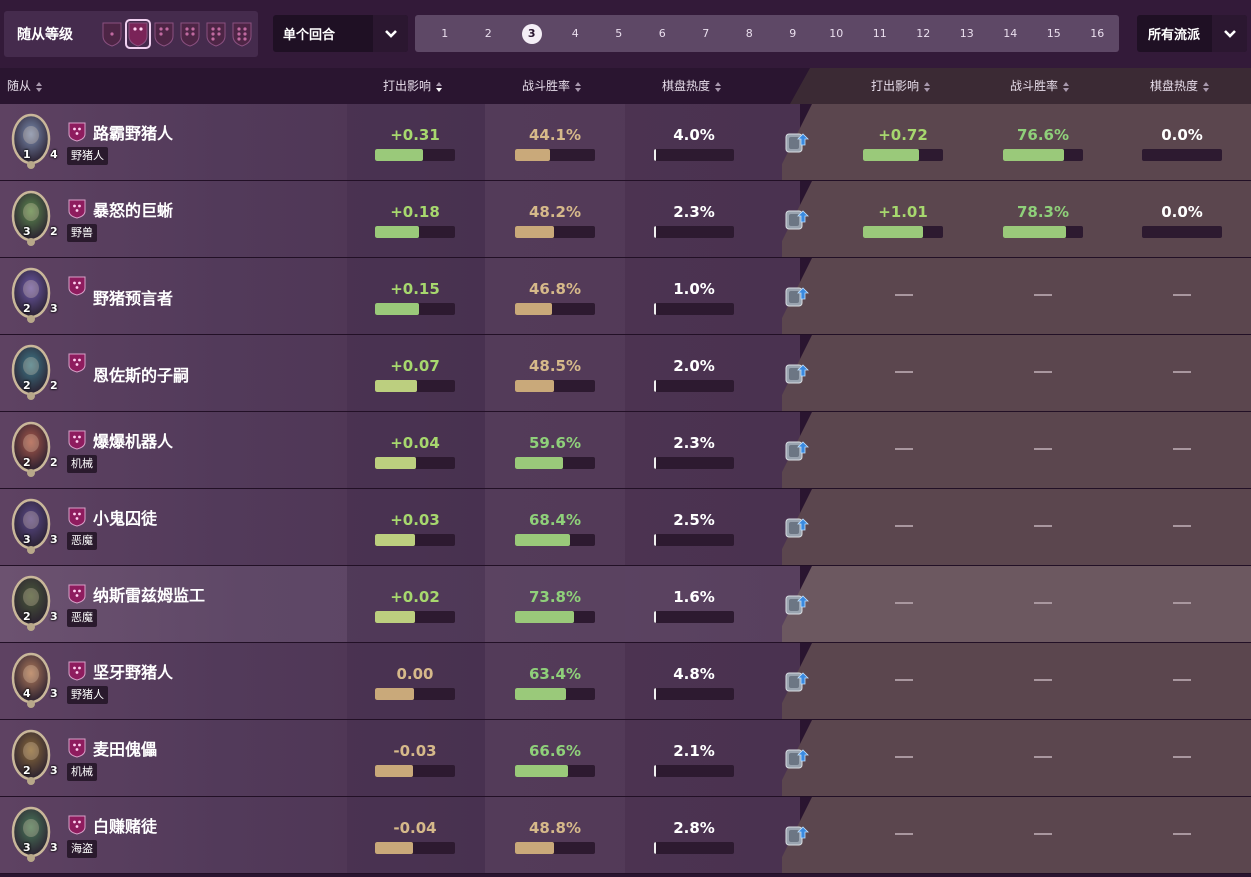 The height and width of the screenshot is (877, 1251). Describe the element at coordinates (125, 748) in the screenshot. I see `minion-name: 麦田傀儡` at that location.